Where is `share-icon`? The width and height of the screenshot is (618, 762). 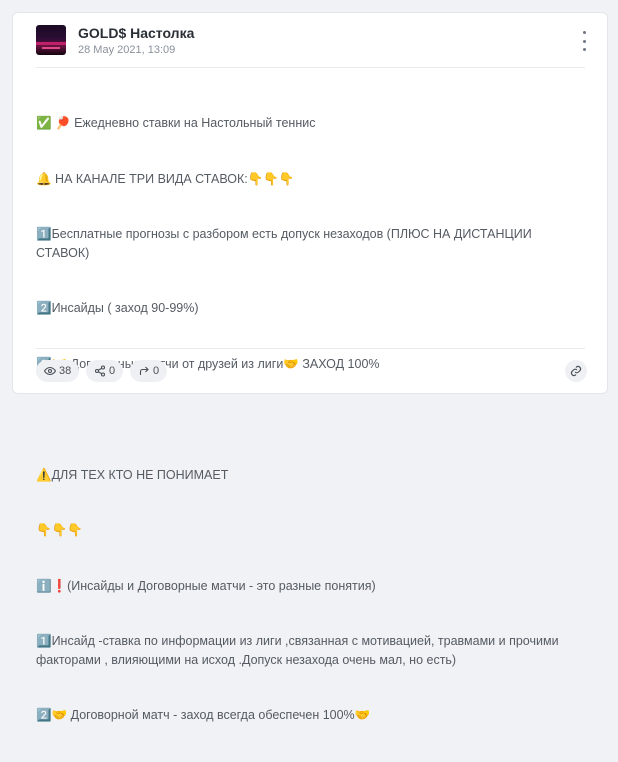 share-icon is located at coordinates (100, 371).